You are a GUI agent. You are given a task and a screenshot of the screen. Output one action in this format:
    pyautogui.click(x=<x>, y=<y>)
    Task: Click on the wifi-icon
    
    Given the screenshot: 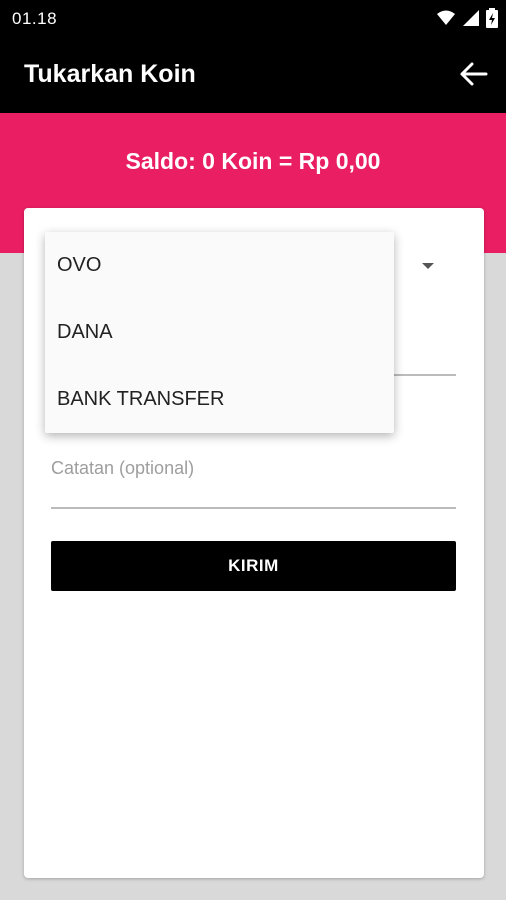 What is the action you would take?
    pyautogui.click(x=446, y=17)
    